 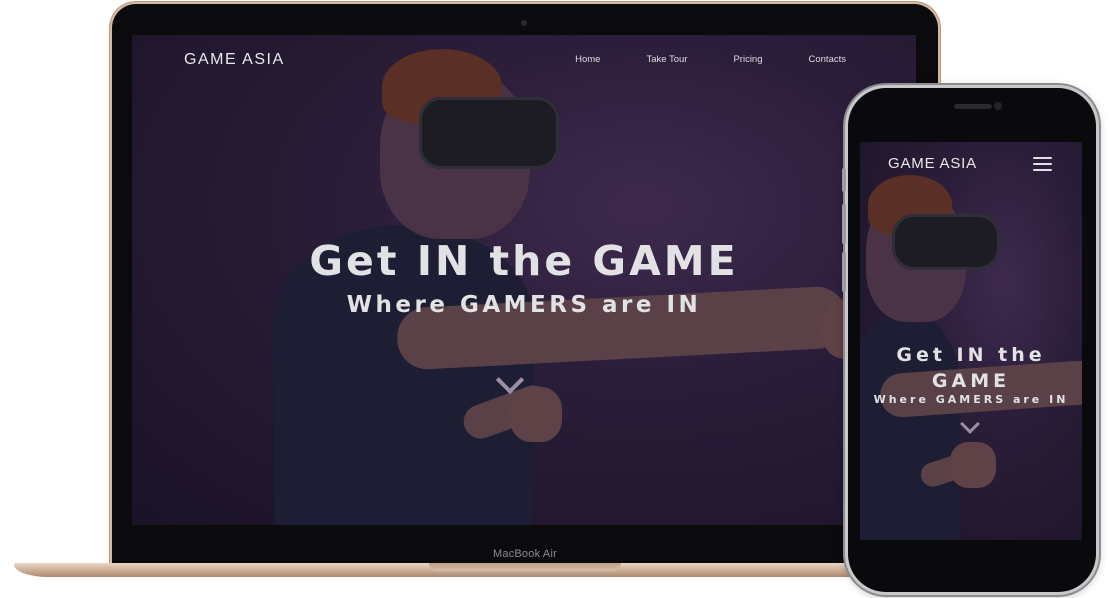 I want to click on nav-take-tour-link: Take Tour, so click(x=666, y=59).